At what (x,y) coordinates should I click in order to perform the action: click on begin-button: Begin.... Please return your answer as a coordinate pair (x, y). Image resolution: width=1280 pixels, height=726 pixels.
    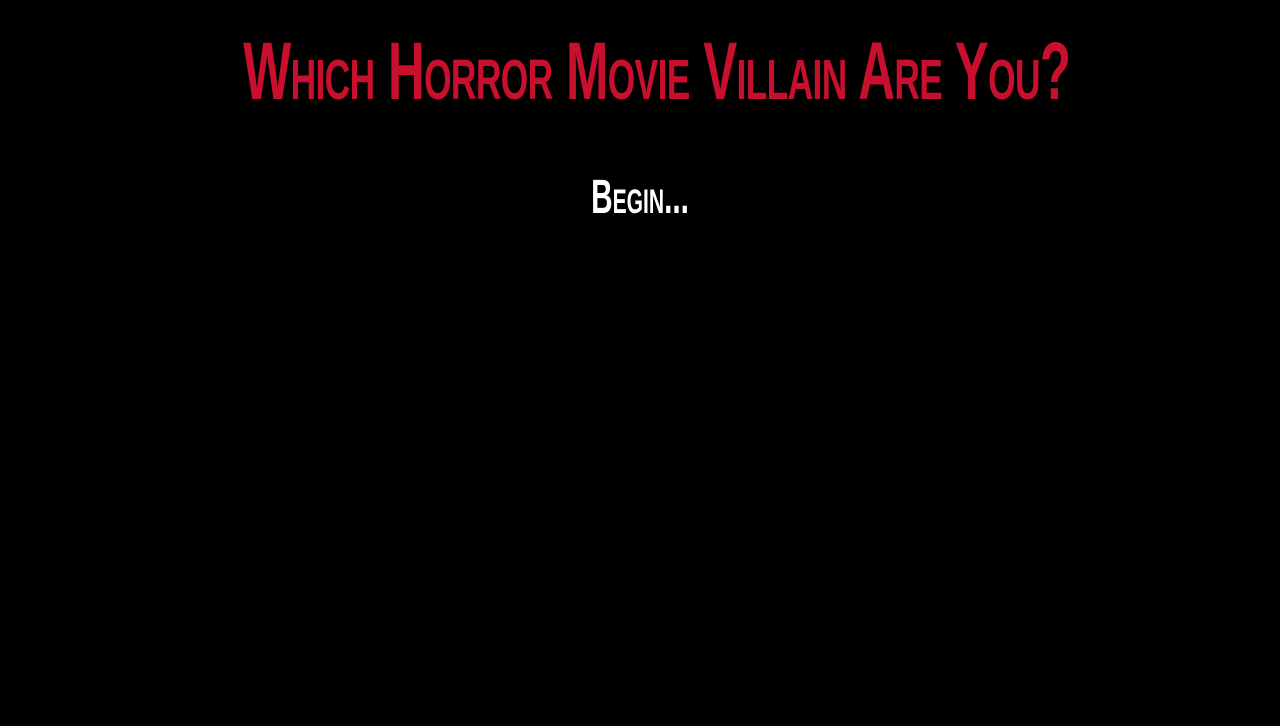
    Looking at the image, I should click on (639, 198).